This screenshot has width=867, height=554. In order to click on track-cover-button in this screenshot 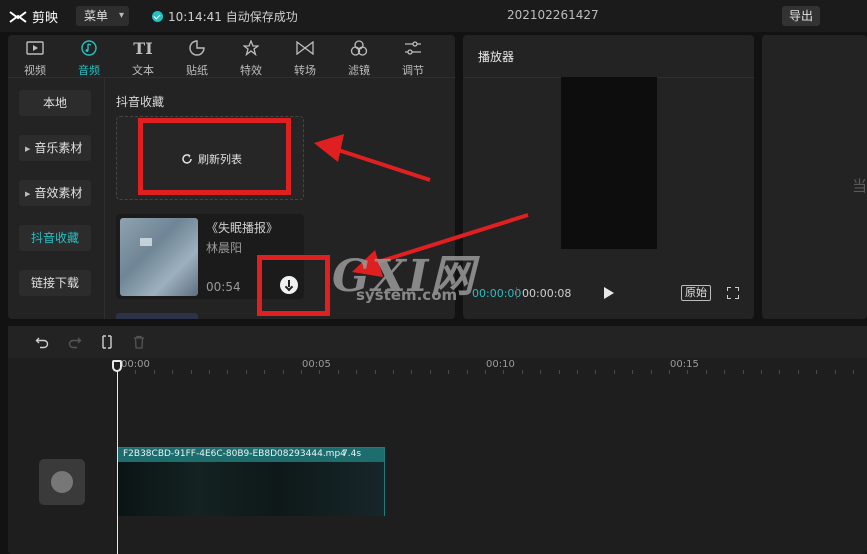, I will do `click(62, 482)`.